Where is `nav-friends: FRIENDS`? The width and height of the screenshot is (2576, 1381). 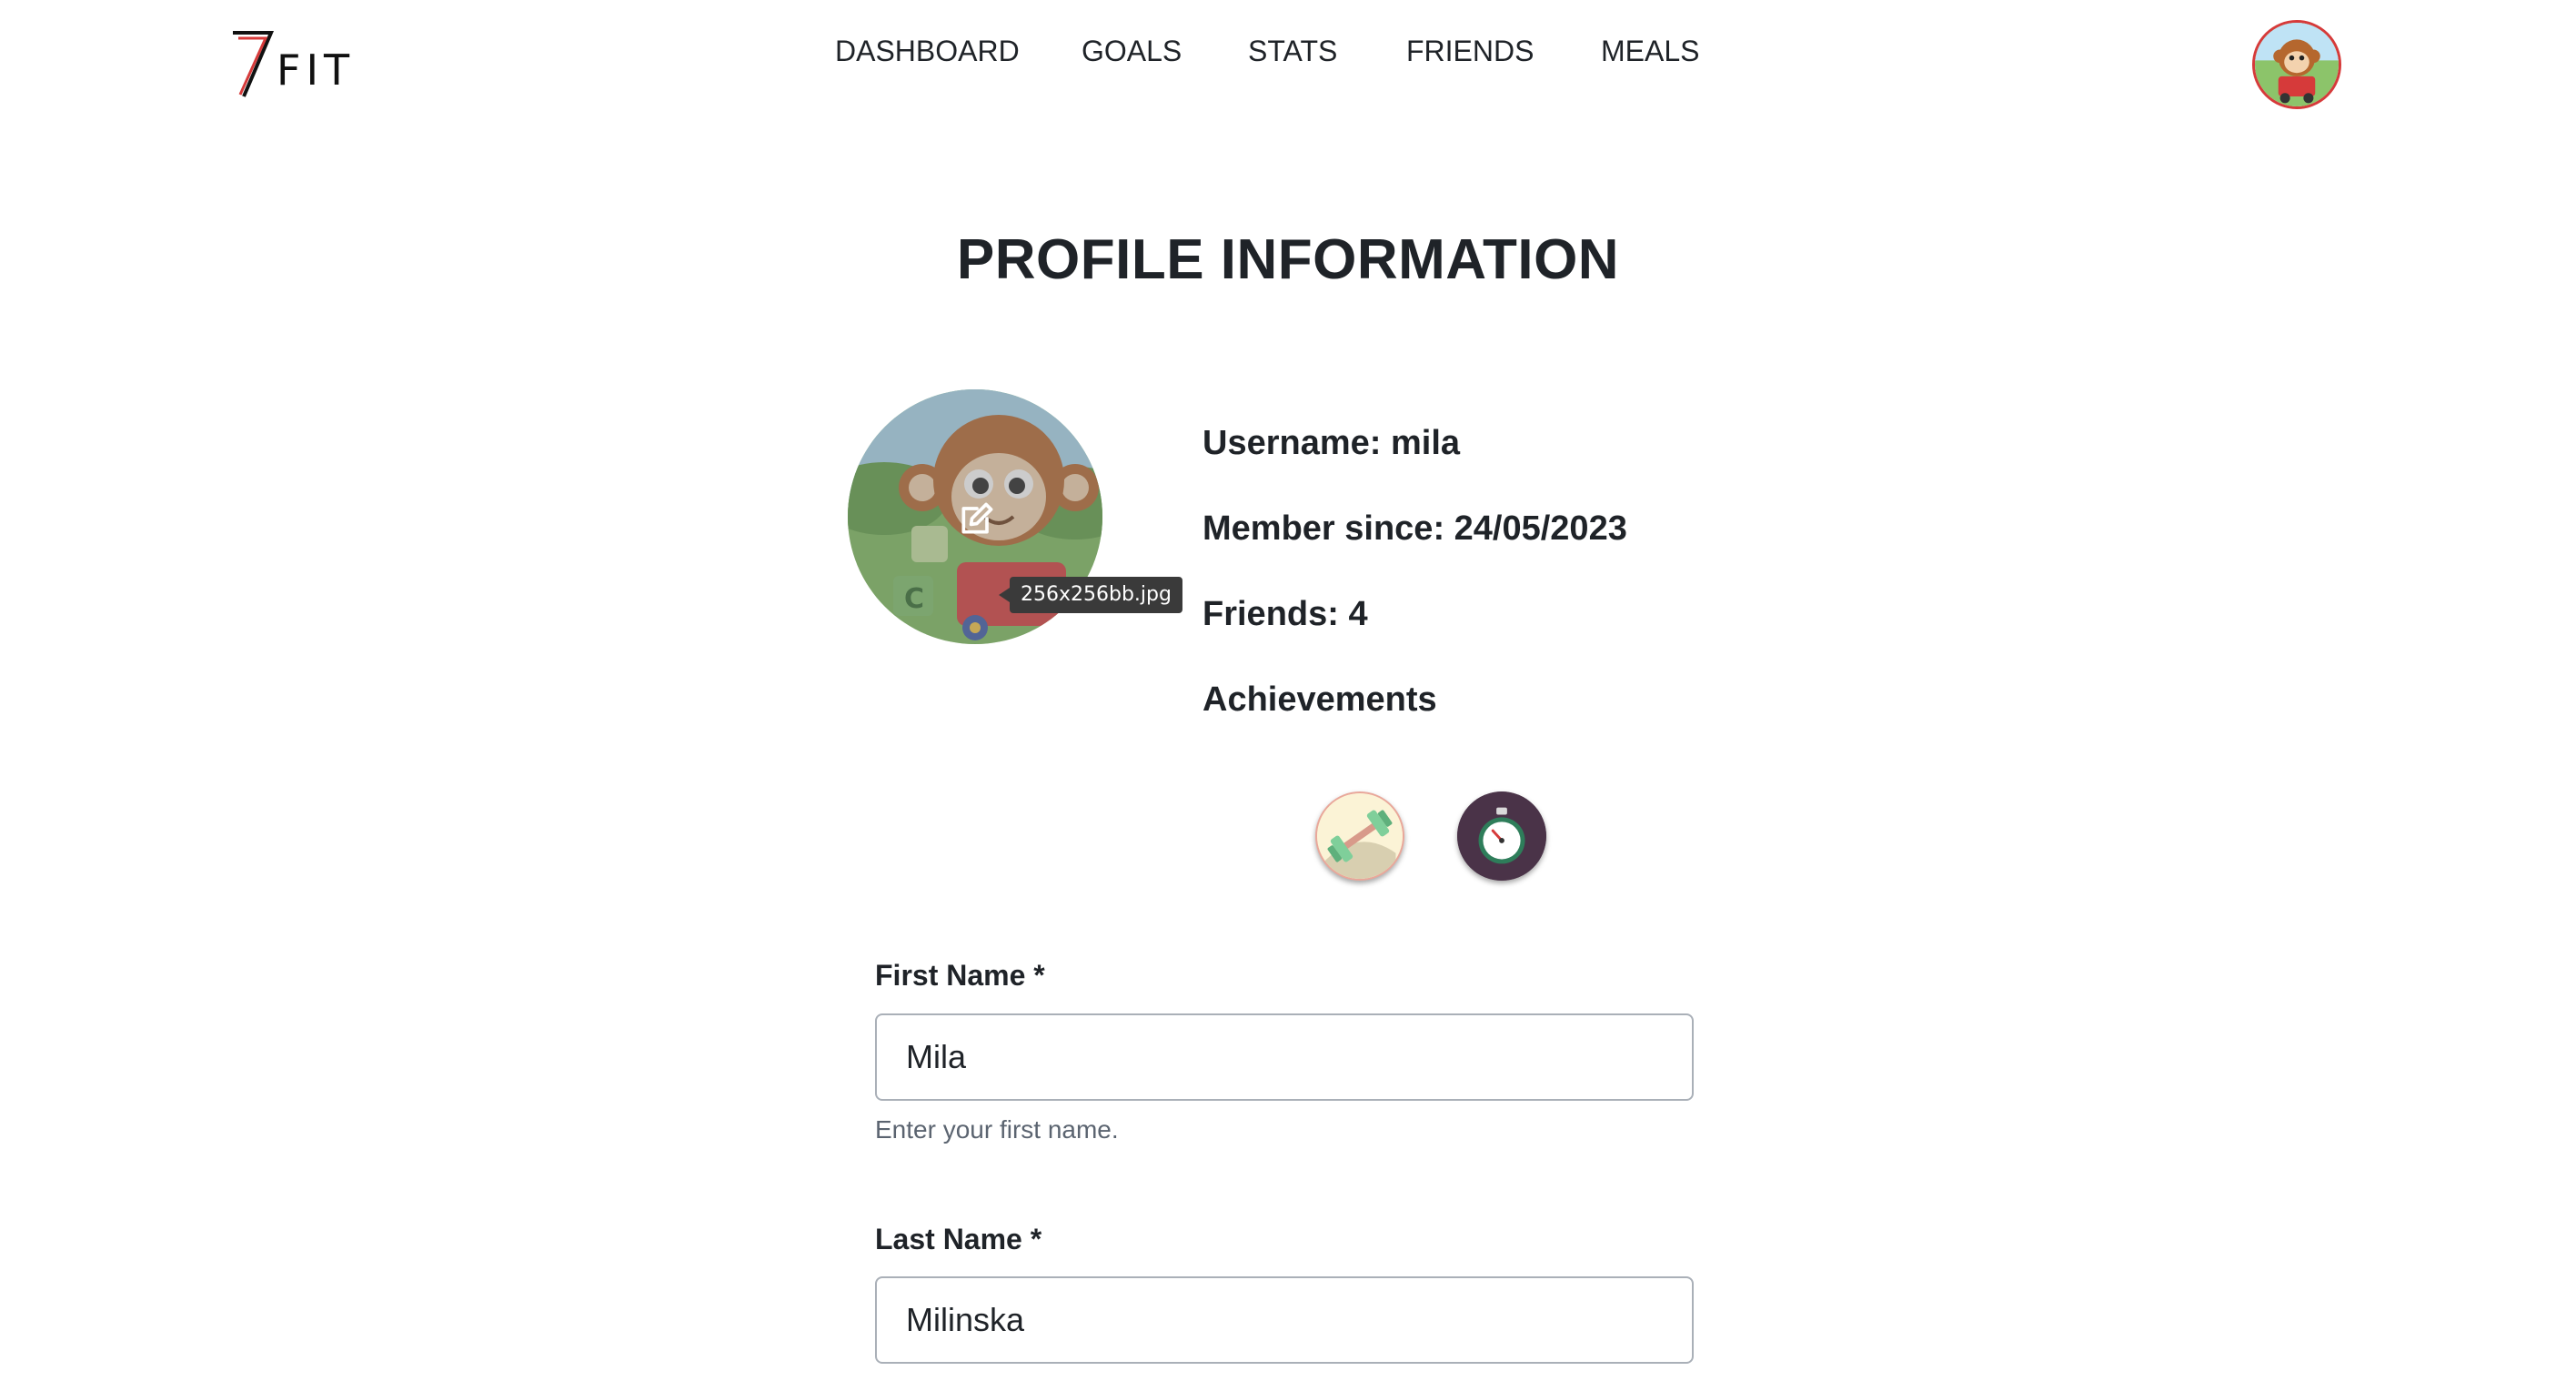
nav-friends: FRIENDS is located at coordinates (1470, 51).